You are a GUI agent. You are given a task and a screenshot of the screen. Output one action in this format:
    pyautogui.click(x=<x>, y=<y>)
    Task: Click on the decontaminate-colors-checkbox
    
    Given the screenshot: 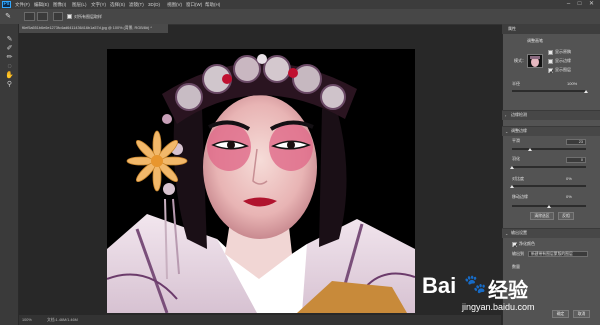 What is the action you would take?
    pyautogui.click(x=515, y=245)
    